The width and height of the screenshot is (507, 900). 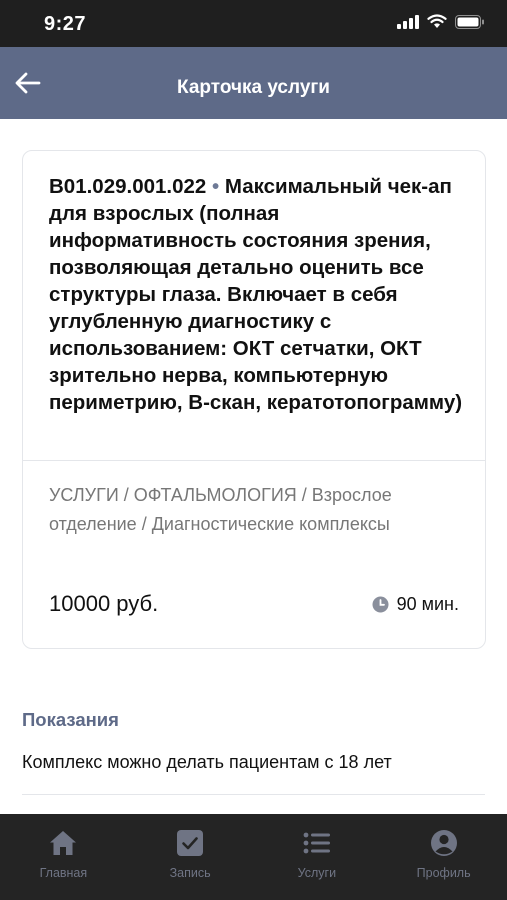 What do you see at coordinates (63, 873) in the screenshot?
I see `tab-home-label: Главная` at bounding box center [63, 873].